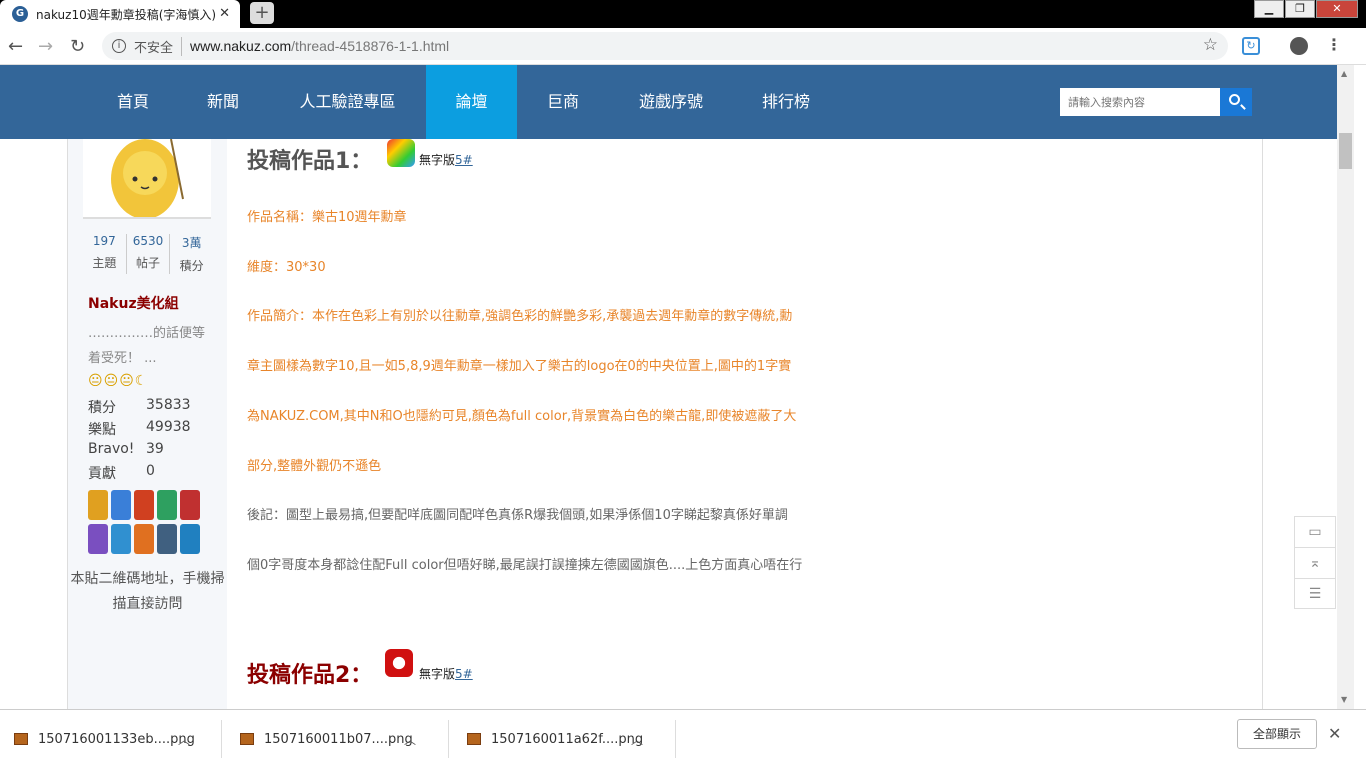 The image size is (1366, 768). What do you see at coordinates (1315, 594) in the screenshot?
I see `list-icon: ☰` at bounding box center [1315, 594].